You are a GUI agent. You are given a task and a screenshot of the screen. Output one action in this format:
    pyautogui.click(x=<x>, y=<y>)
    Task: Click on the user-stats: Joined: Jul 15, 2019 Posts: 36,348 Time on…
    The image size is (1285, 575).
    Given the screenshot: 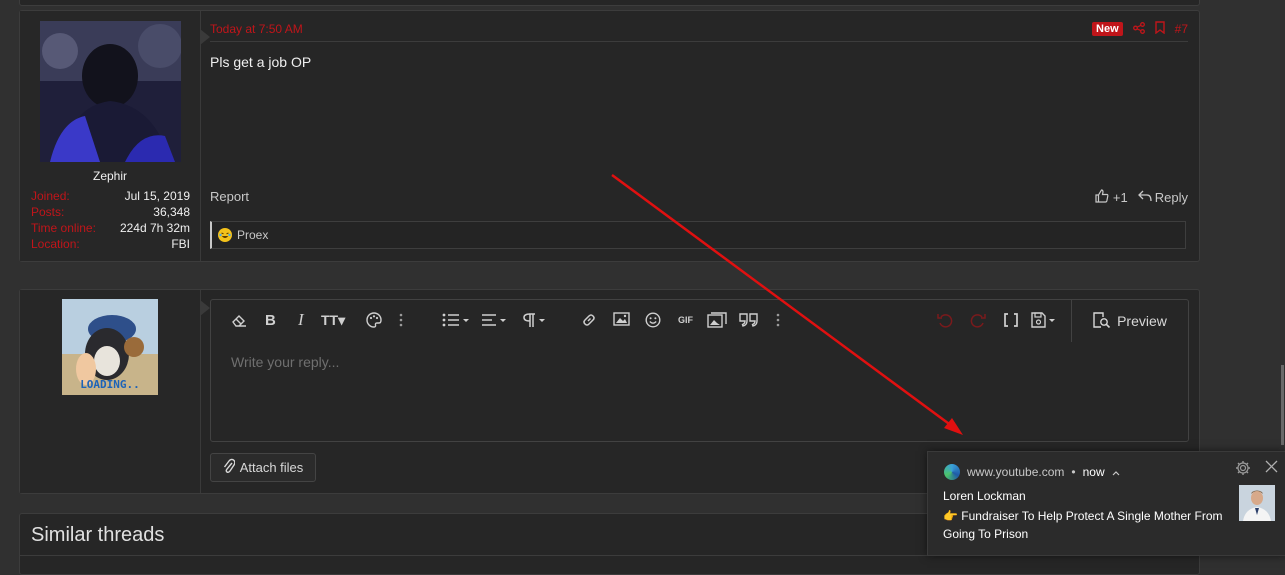 What is the action you would take?
    pyautogui.click(x=110, y=220)
    